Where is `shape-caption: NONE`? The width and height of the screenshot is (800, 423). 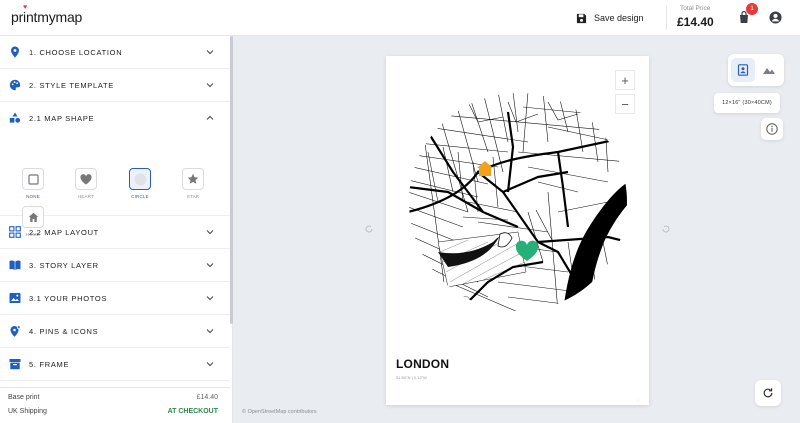
shape-caption: NONE is located at coordinates (33, 196).